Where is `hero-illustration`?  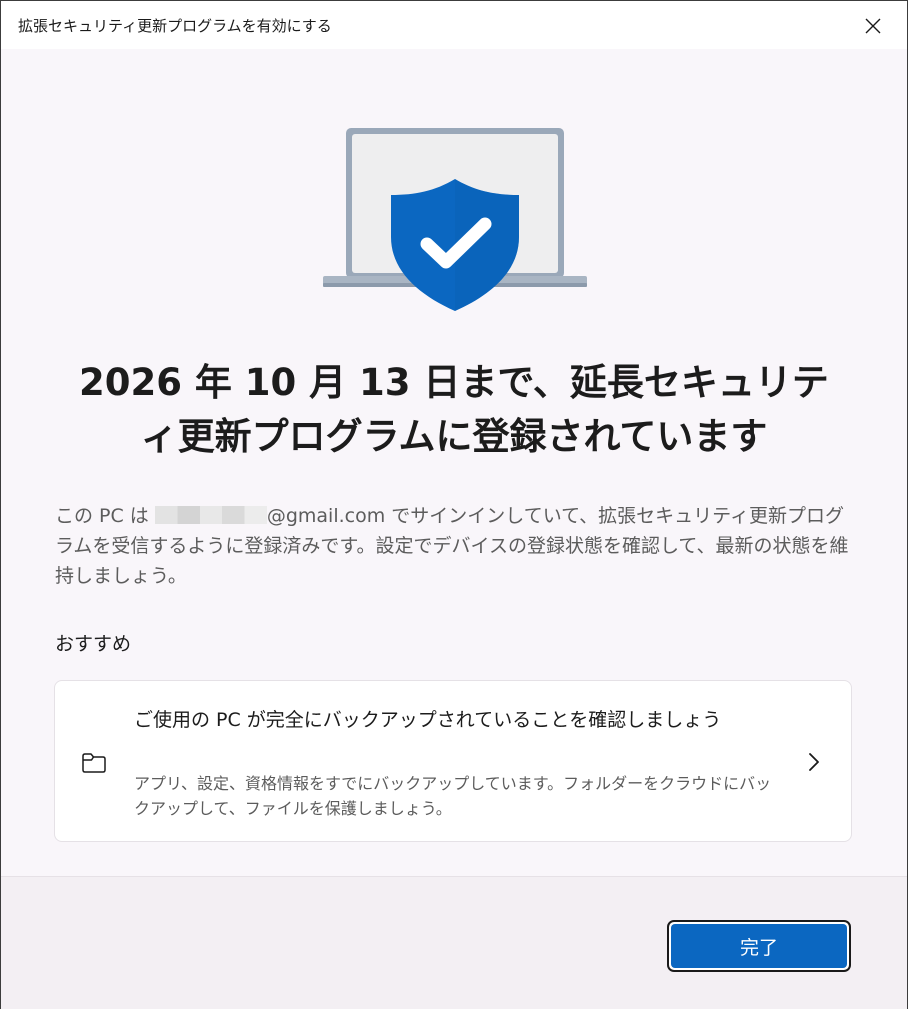 hero-illustration is located at coordinates (455, 221).